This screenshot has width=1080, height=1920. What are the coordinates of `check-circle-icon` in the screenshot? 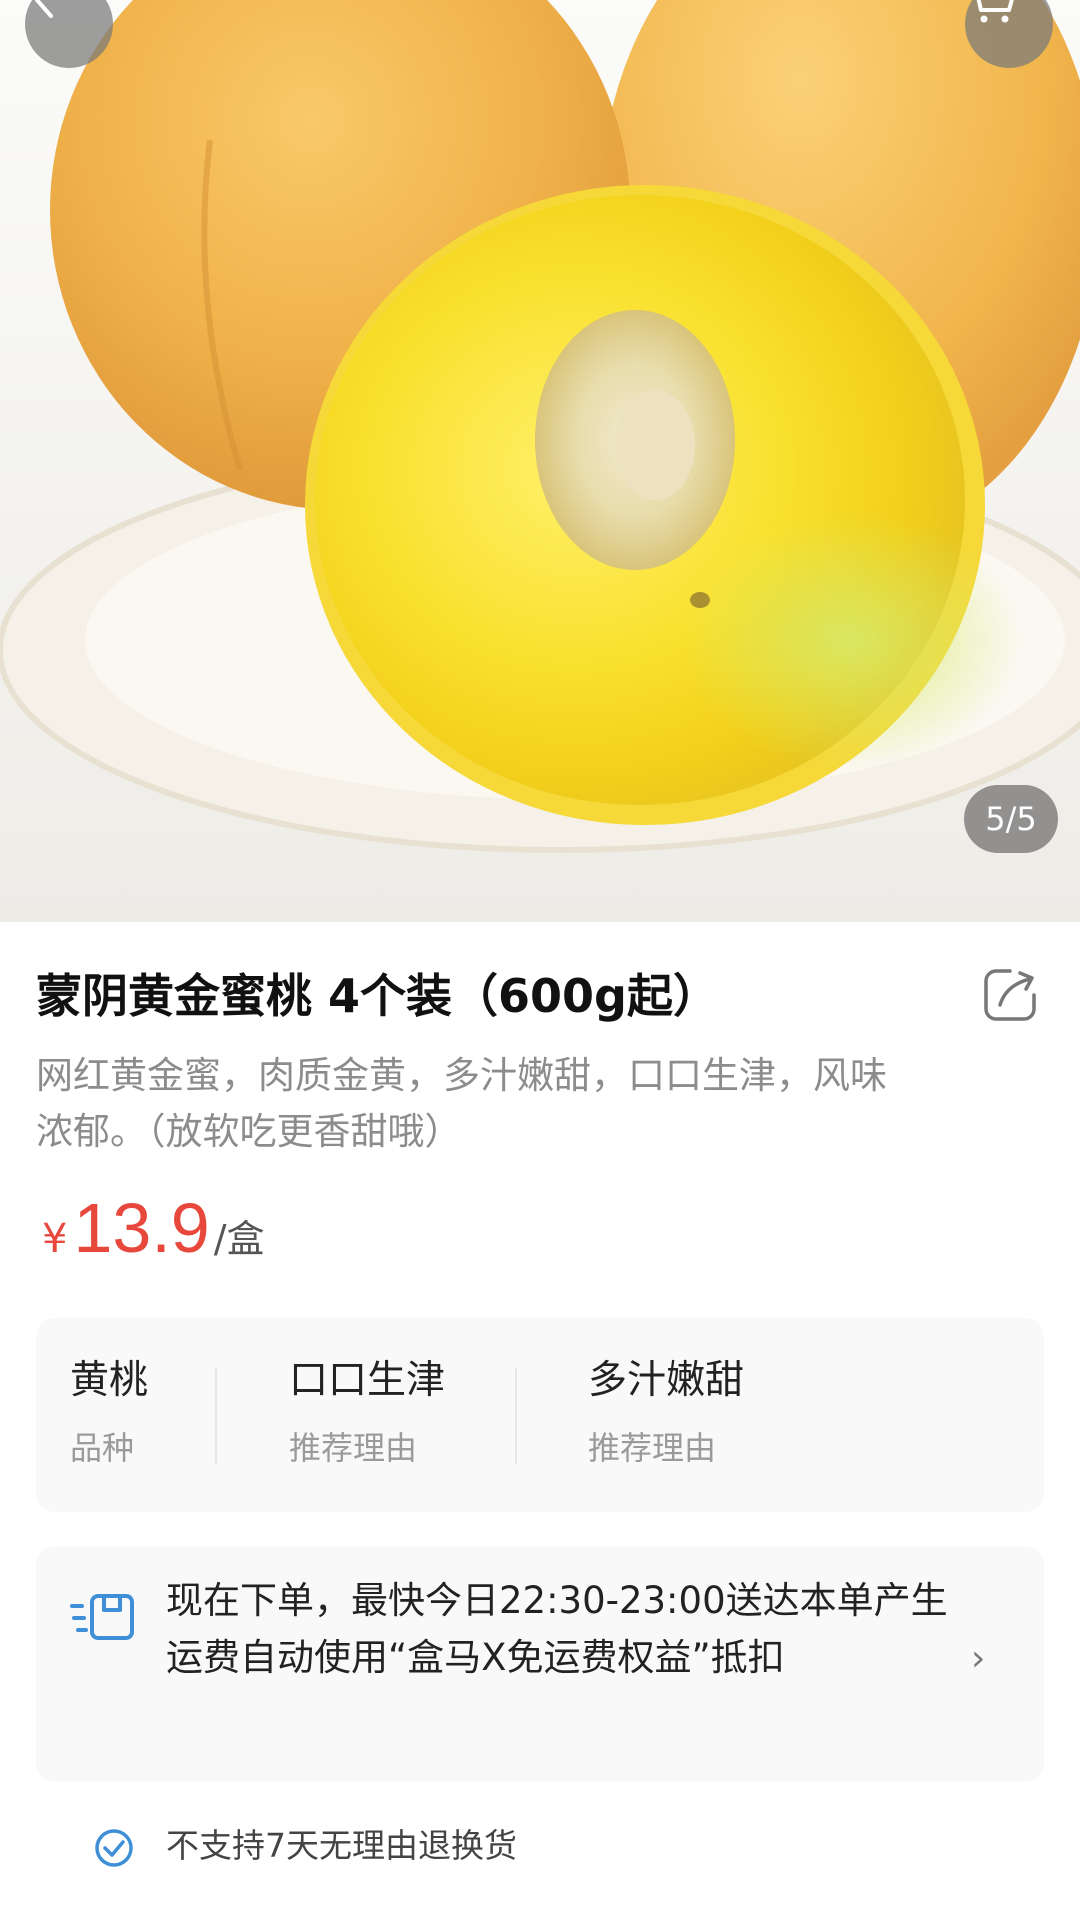 It's located at (114, 1848).